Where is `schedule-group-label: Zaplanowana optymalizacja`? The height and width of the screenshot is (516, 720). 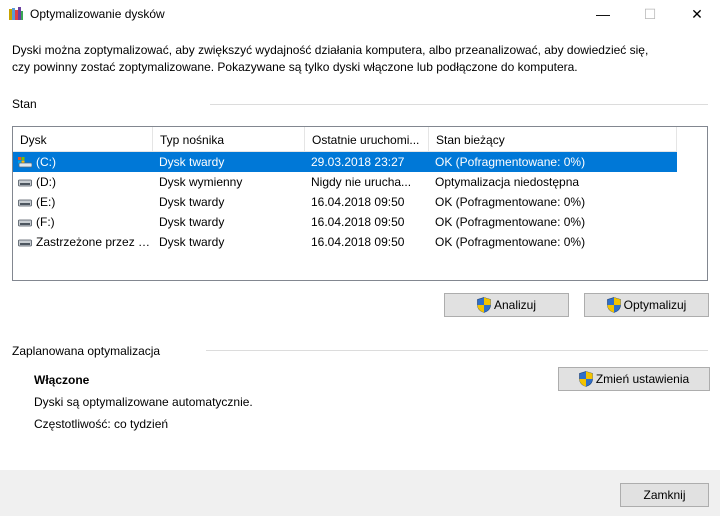 schedule-group-label: Zaplanowana optymalizacja is located at coordinates (89, 351).